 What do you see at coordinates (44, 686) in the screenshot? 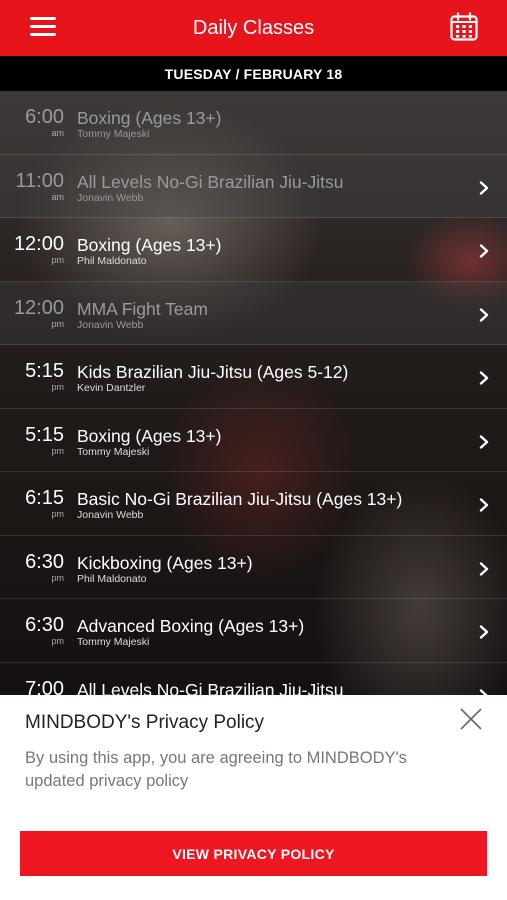
I see `class-time: 7:00` at bounding box center [44, 686].